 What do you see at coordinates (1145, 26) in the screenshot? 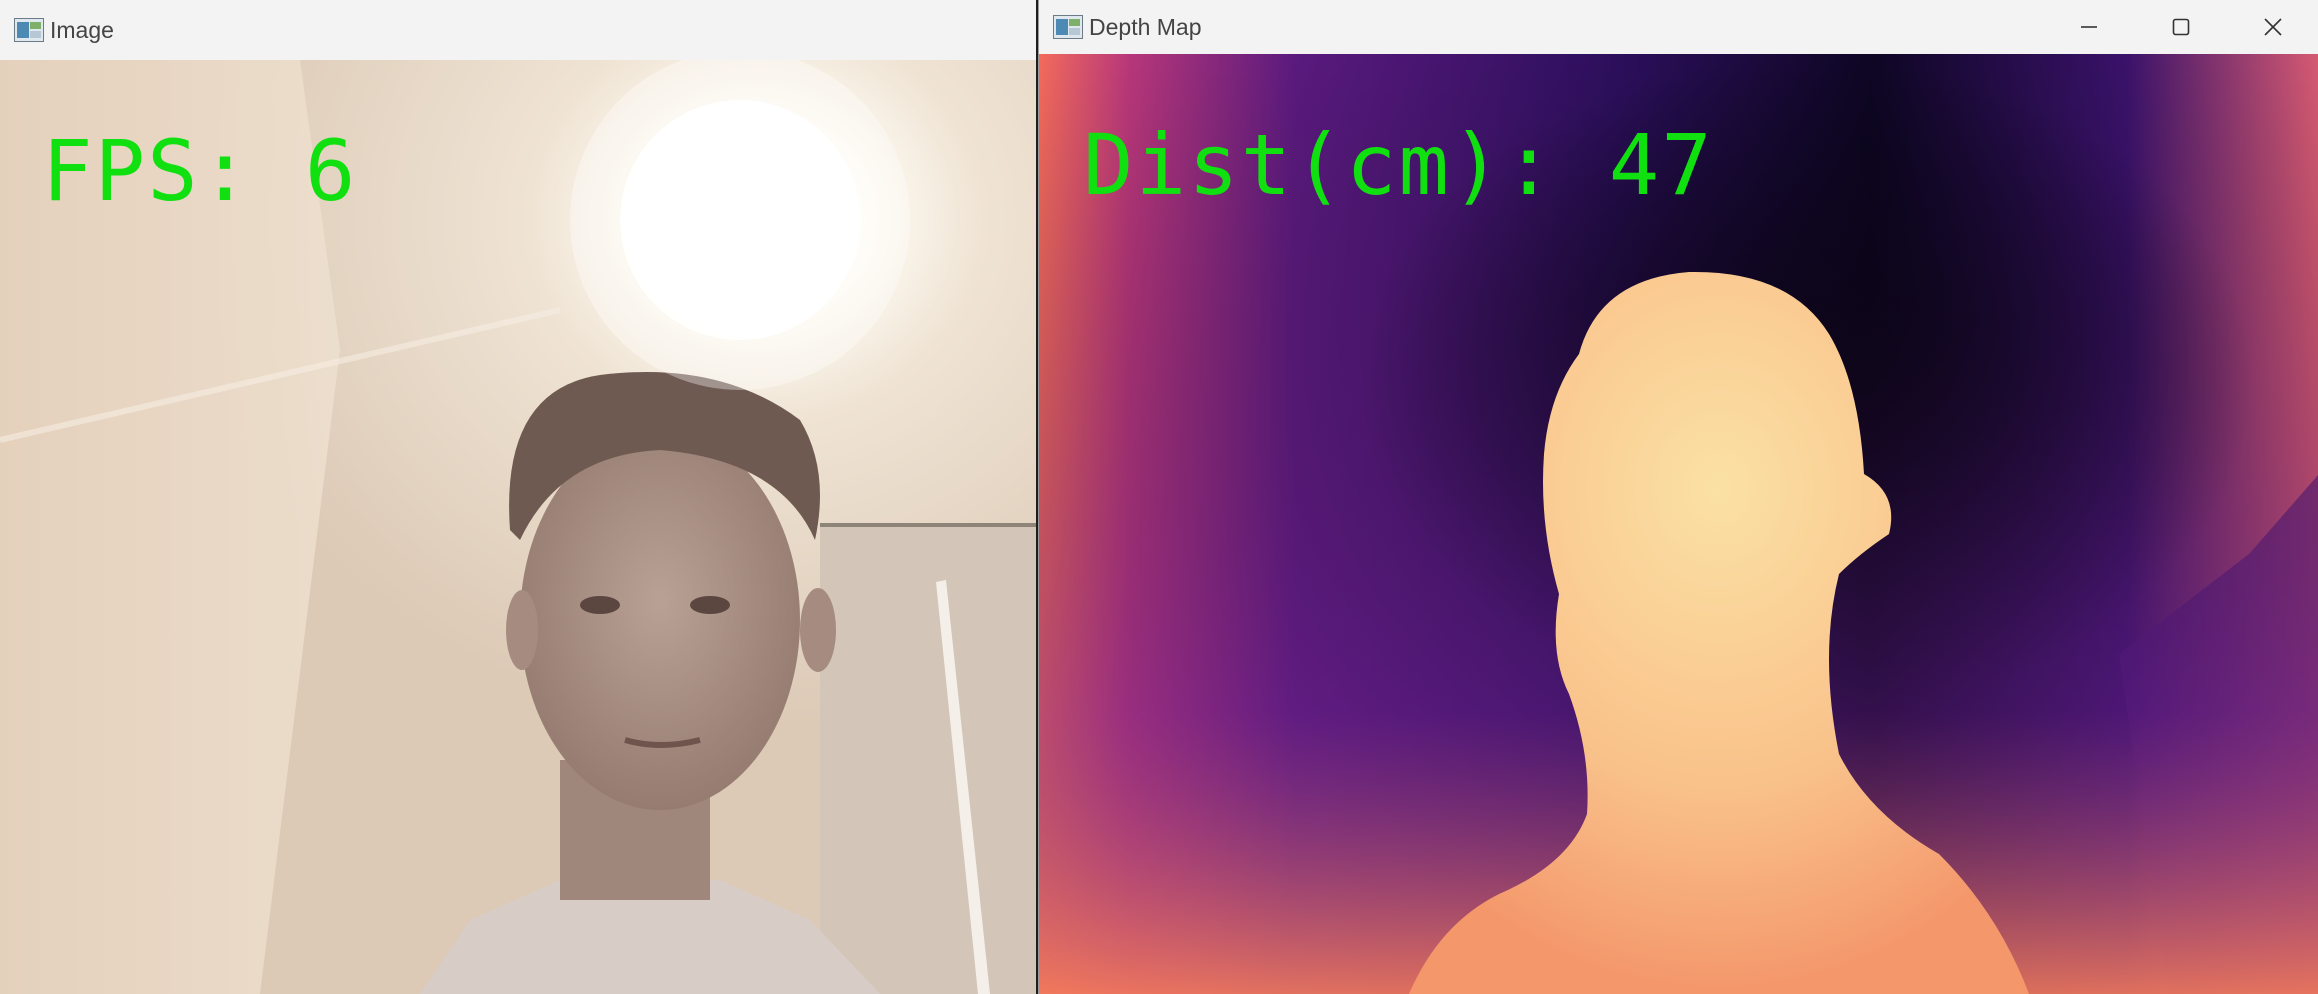
I see `window-title: Depth Map` at bounding box center [1145, 26].